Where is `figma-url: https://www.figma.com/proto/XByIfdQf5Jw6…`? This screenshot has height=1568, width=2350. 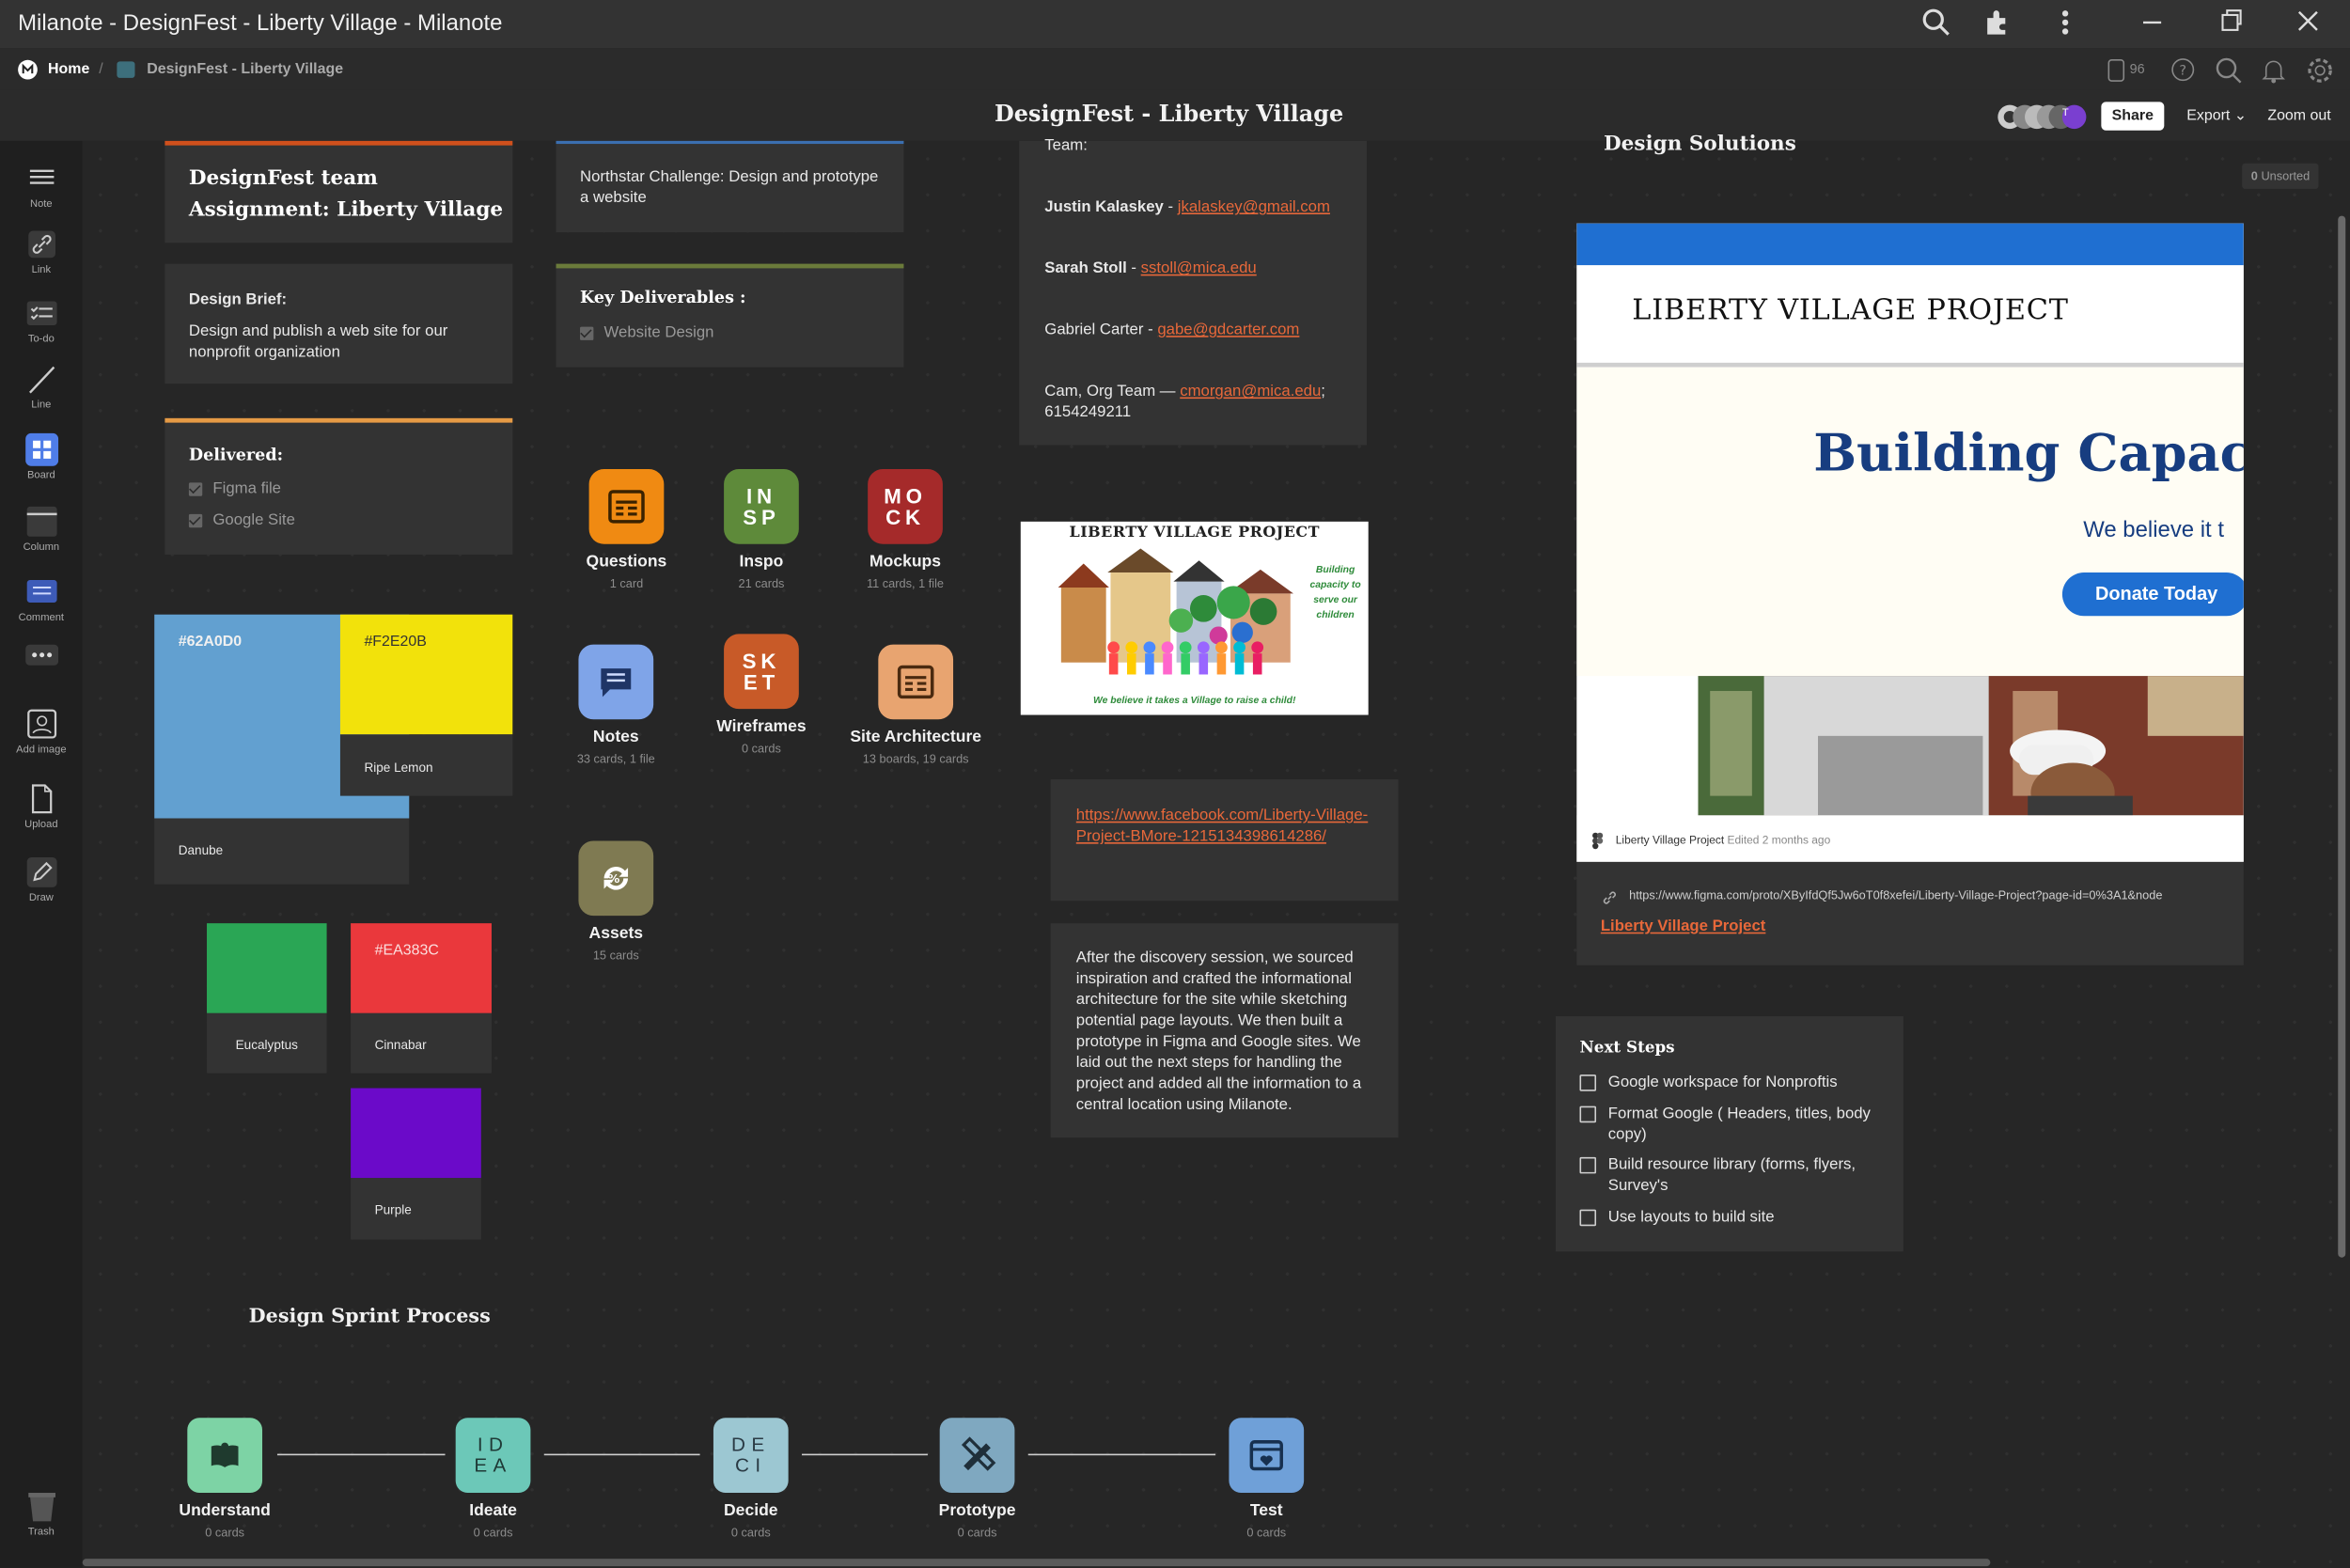
figma-url: https://www.figma.com/proto/XByIfdQf5Jw6… is located at coordinates (1925, 895).